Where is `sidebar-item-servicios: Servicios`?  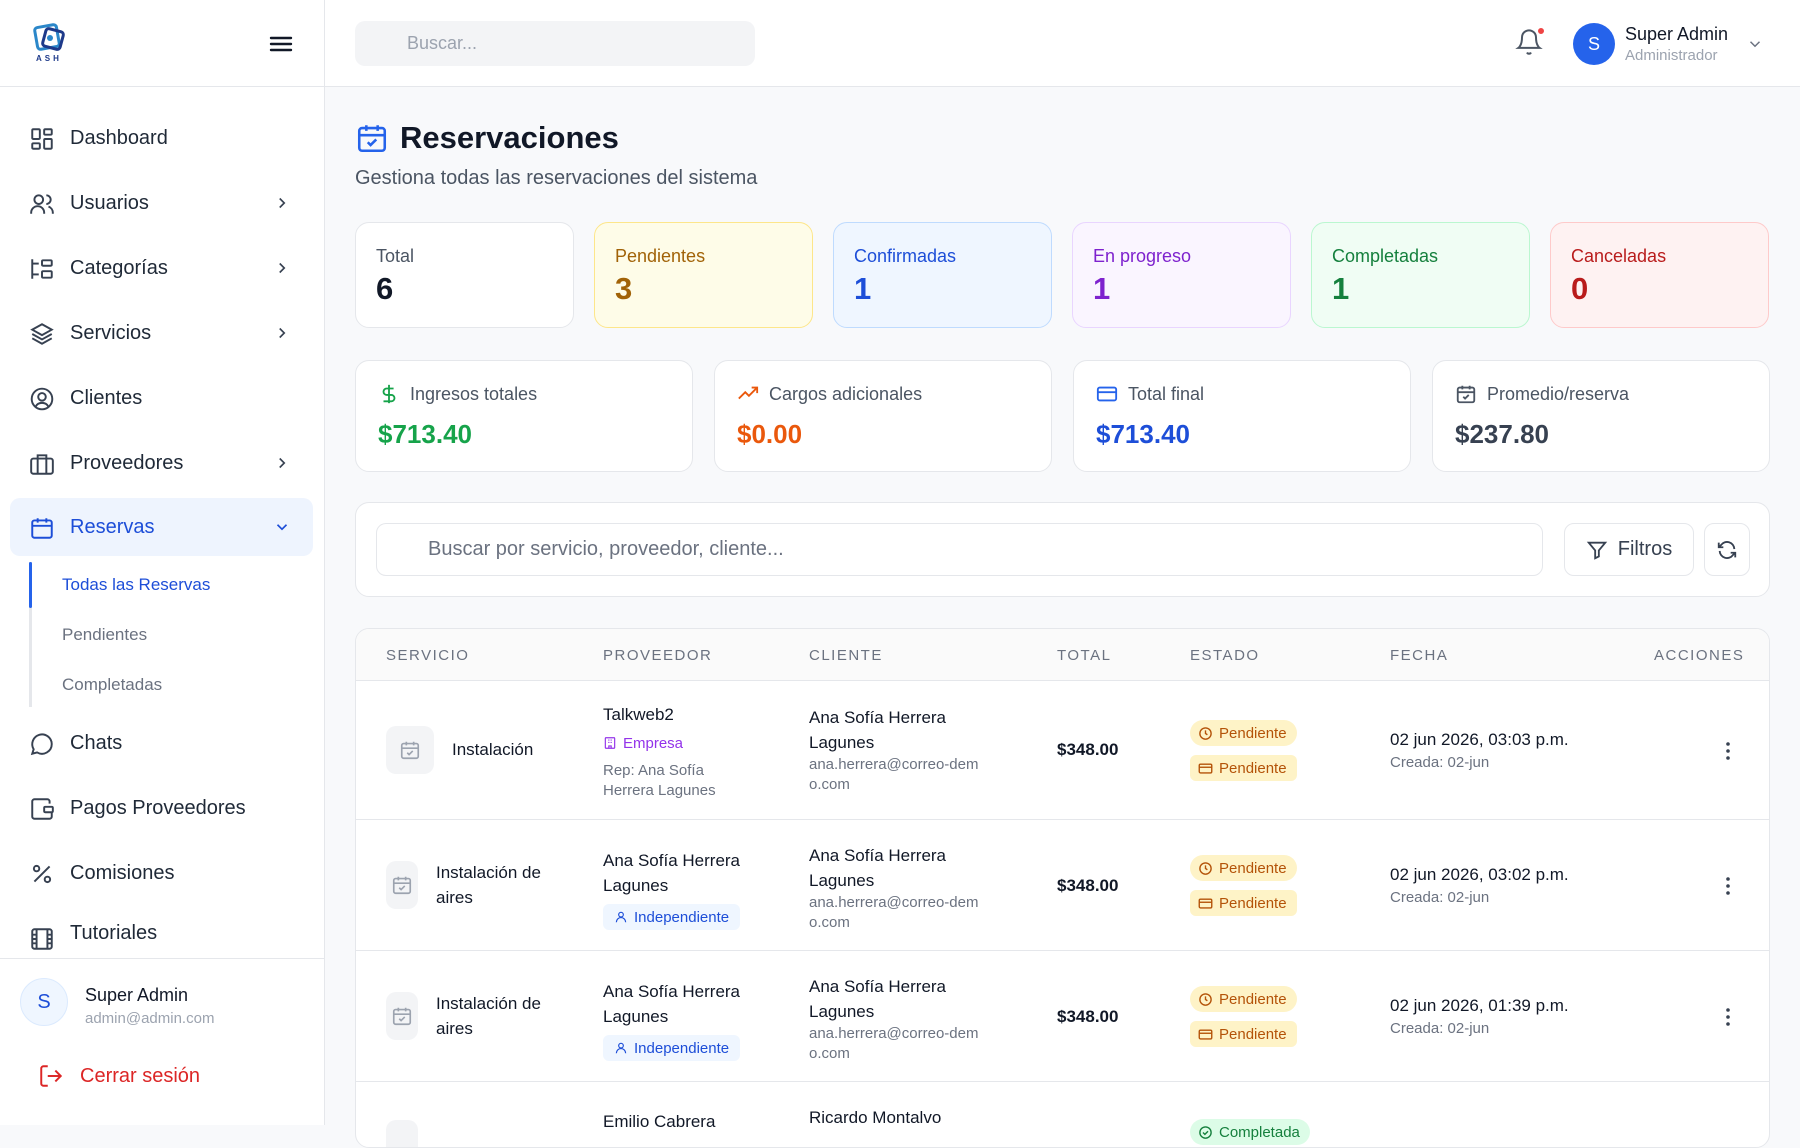
sidebar-item-servicios: Servicios is located at coordinates (161, 333).